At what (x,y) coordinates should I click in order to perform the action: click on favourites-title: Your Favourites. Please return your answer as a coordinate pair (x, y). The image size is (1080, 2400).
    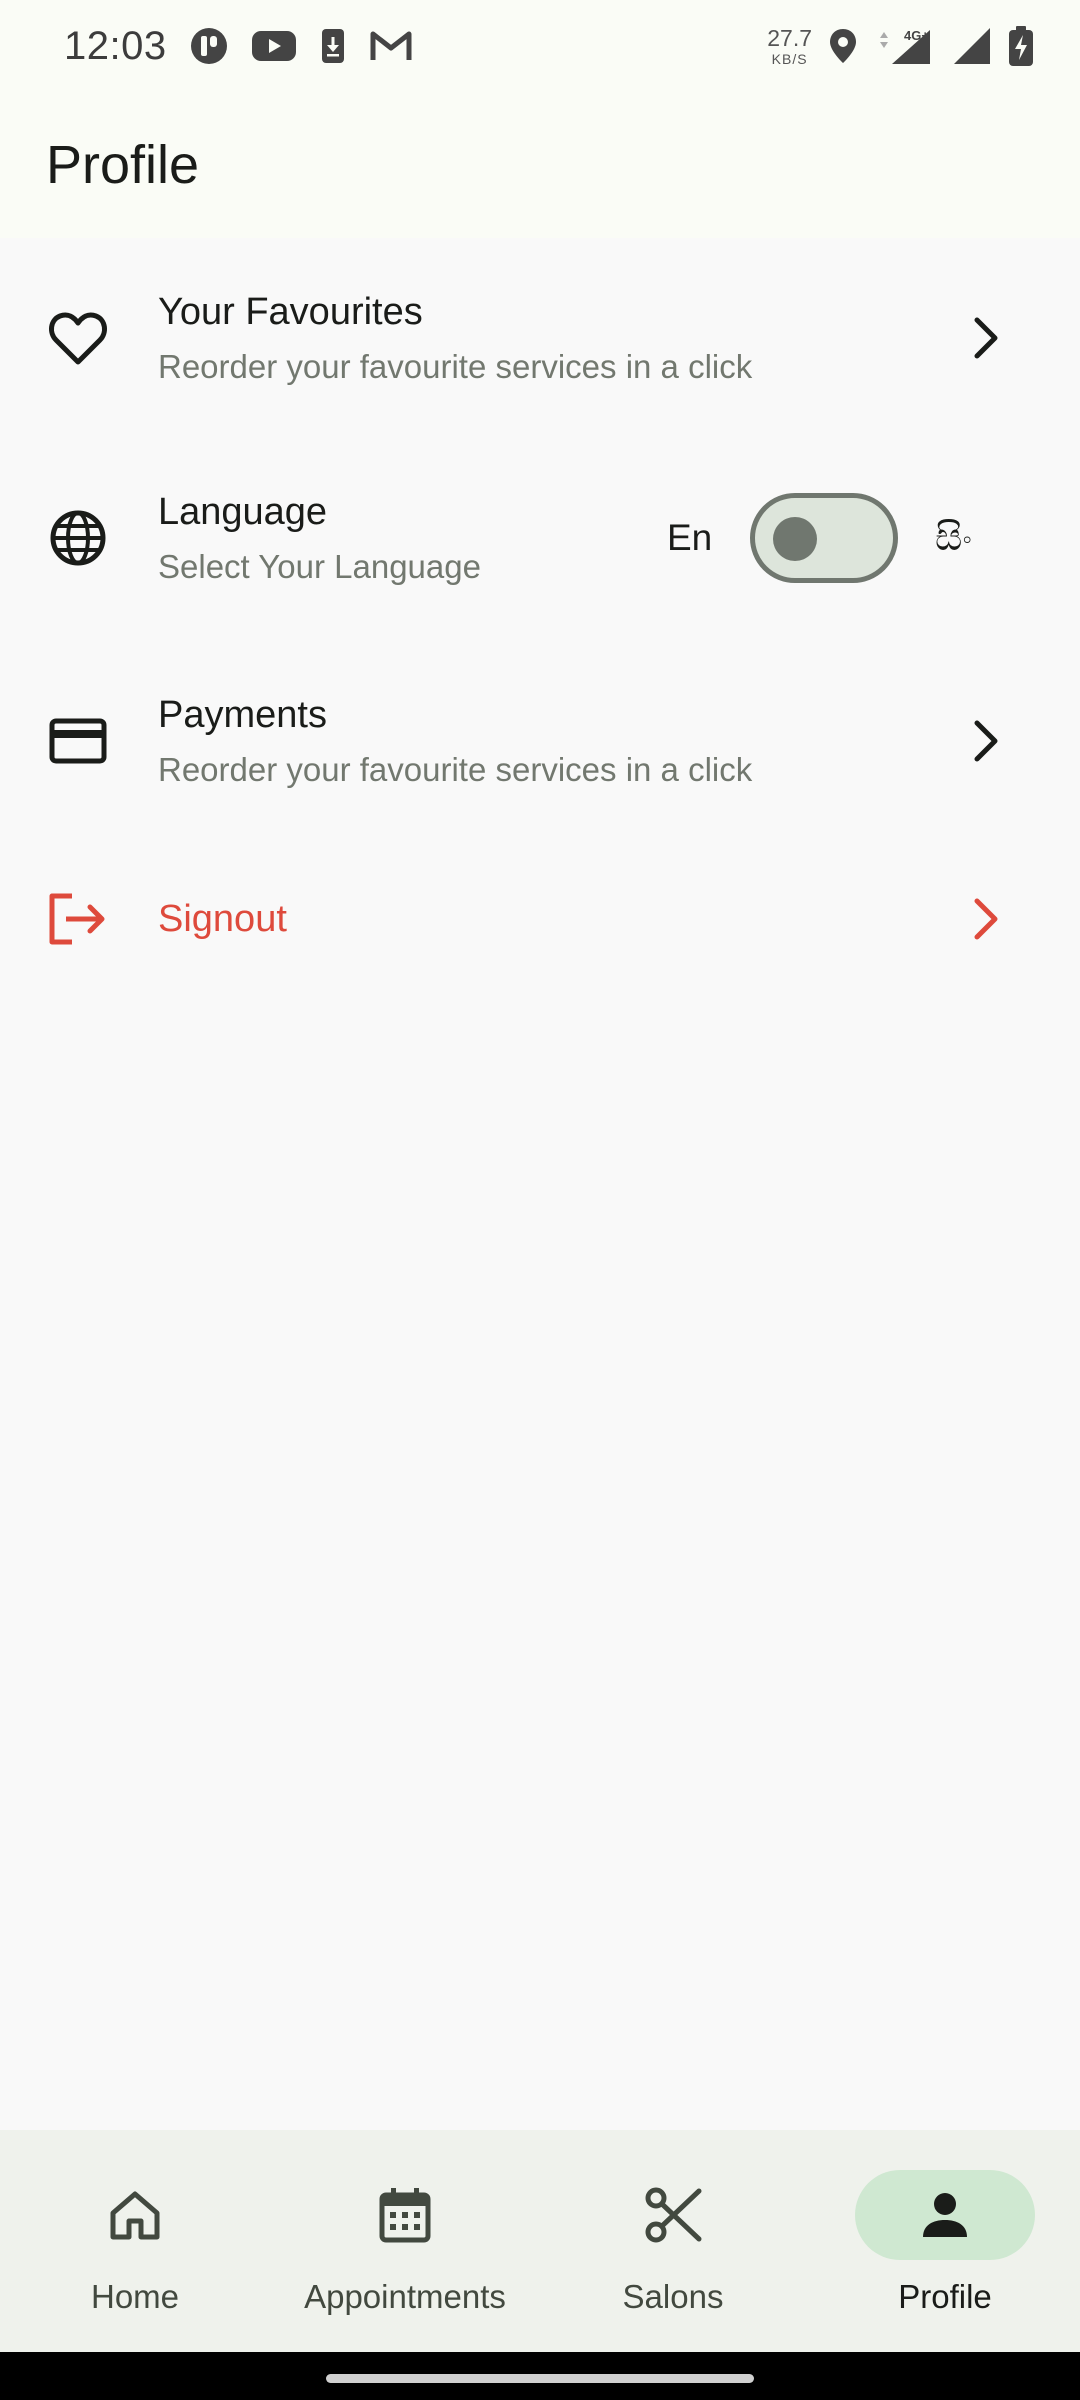
    Looking at the image, I should click on (290, 311).